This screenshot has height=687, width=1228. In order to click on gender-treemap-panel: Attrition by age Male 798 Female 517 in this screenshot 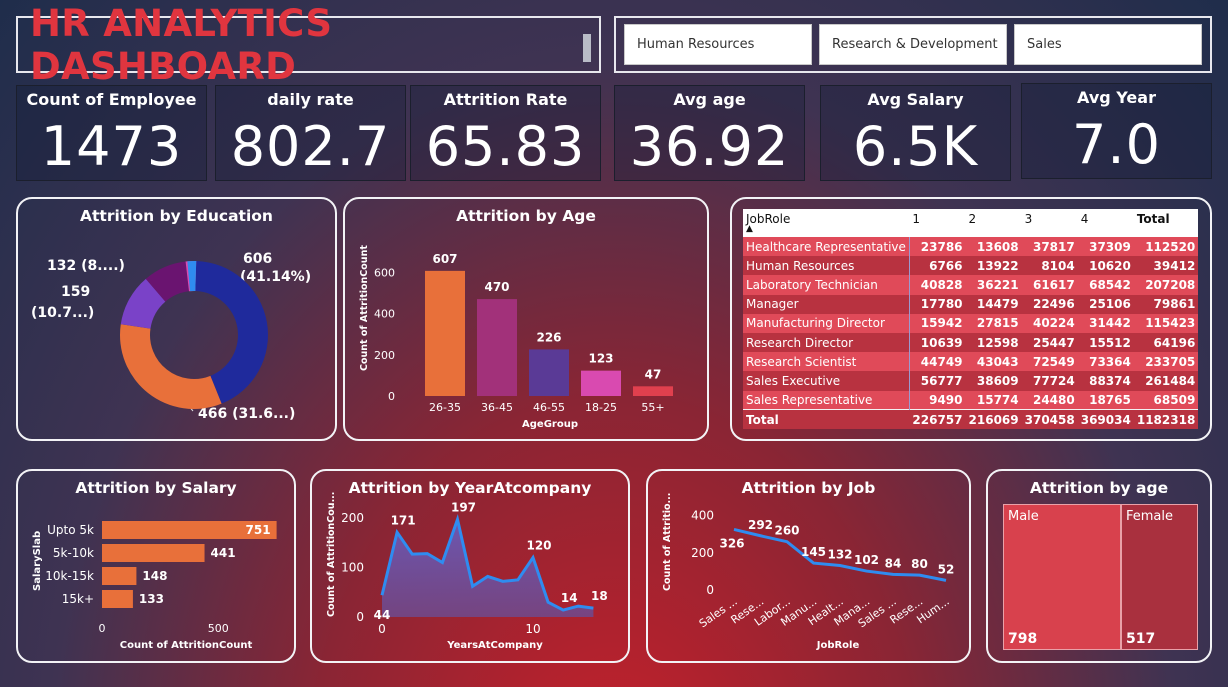, I will do `click(1099, 566)`.